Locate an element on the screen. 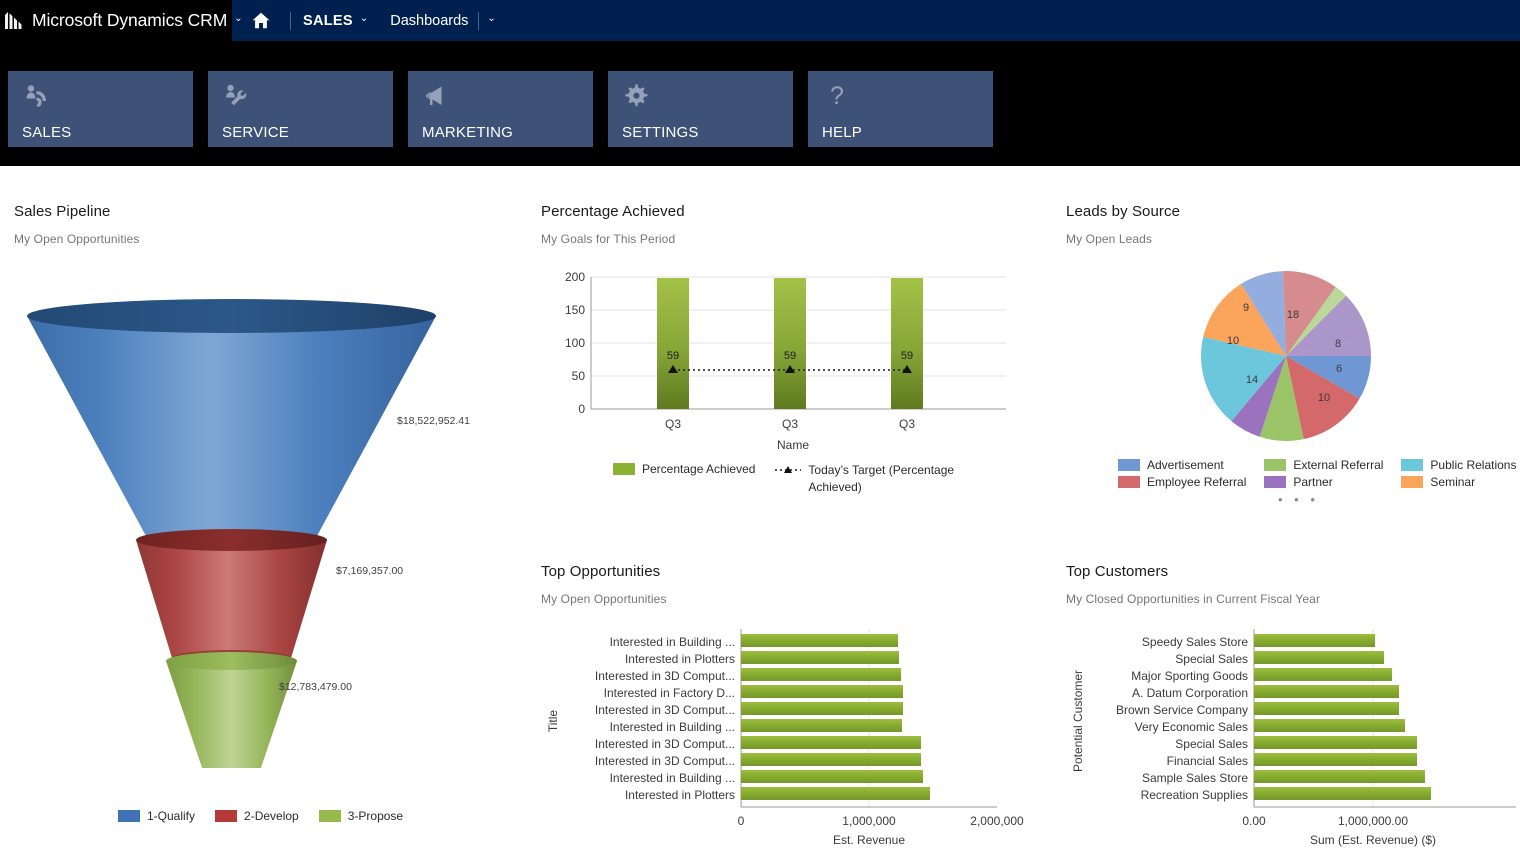 The image size is (1520, 861). person-phone-icon is located at coordinates (36, 96).